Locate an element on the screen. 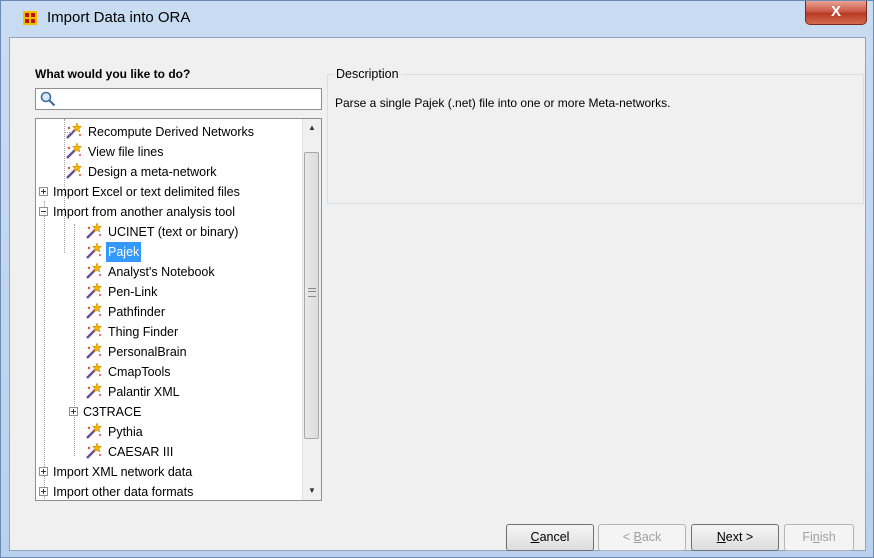 Image resolution: width=874 pixels, height=558 pixels. window-title: Import Data into ORA is located at coordinates (119, 17).